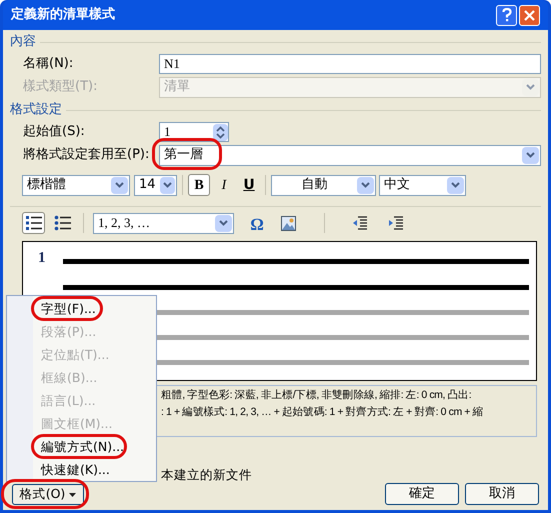 The height and width of the screenshot is (513, 551). I want to click on dropdown-arrow-icon, so click(167, 185).